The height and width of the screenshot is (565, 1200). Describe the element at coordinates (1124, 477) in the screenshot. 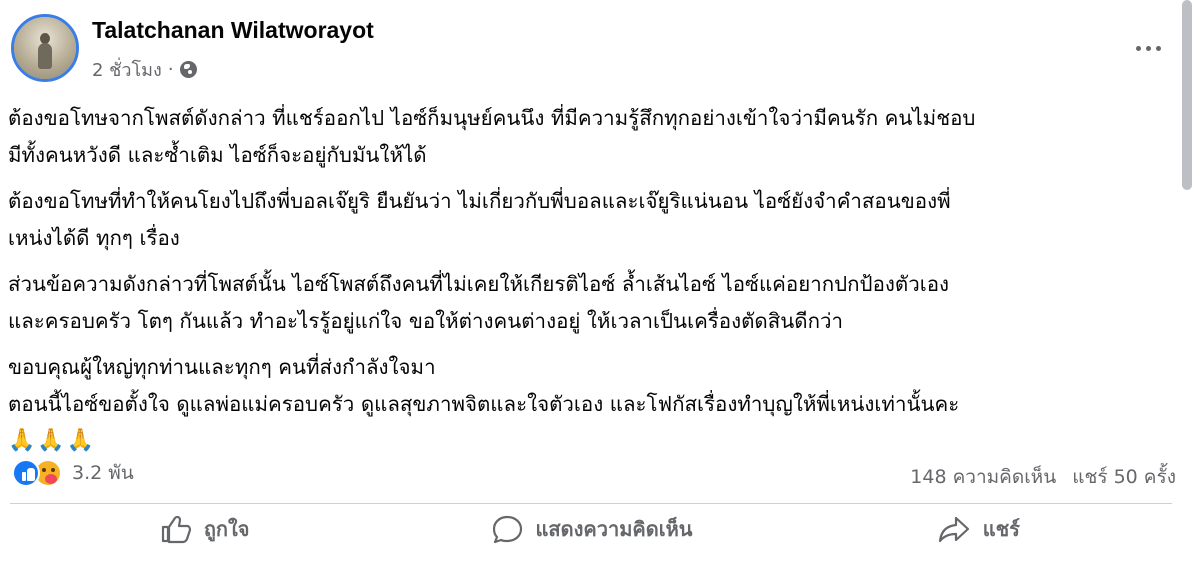

I see `share-count: แชร์ 50 ครั้ง` at that location.